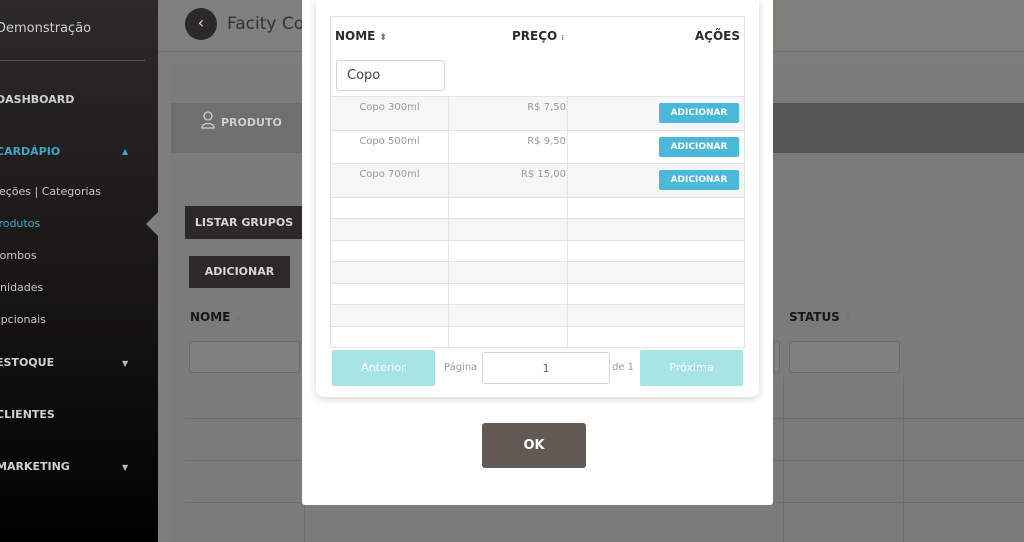  I want to click on active-indicator, so click(152, 224).